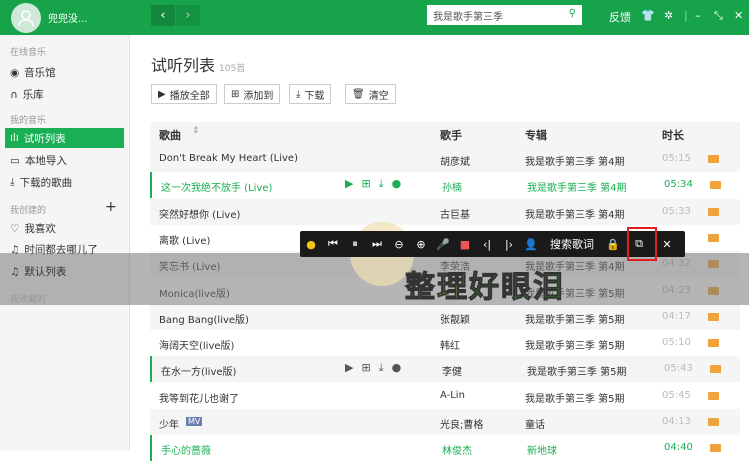 This screenshot has width=749, height=461. I want to click on table-row: 海阔天空(live版) 韩红 我是歌手第三季 第5期 05:10, so click(445, 343).